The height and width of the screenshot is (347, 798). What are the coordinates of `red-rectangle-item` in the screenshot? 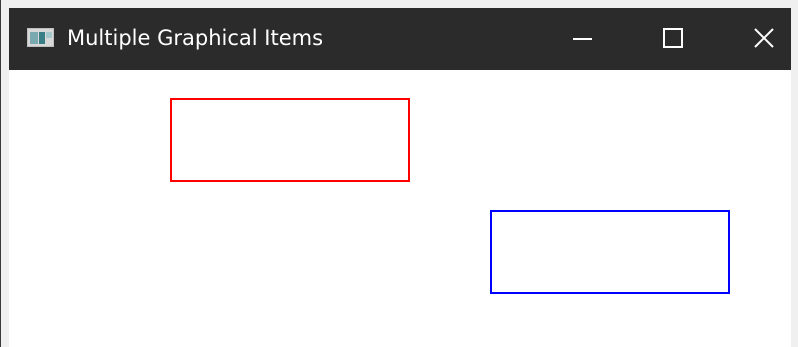 It's located at (290, 140).